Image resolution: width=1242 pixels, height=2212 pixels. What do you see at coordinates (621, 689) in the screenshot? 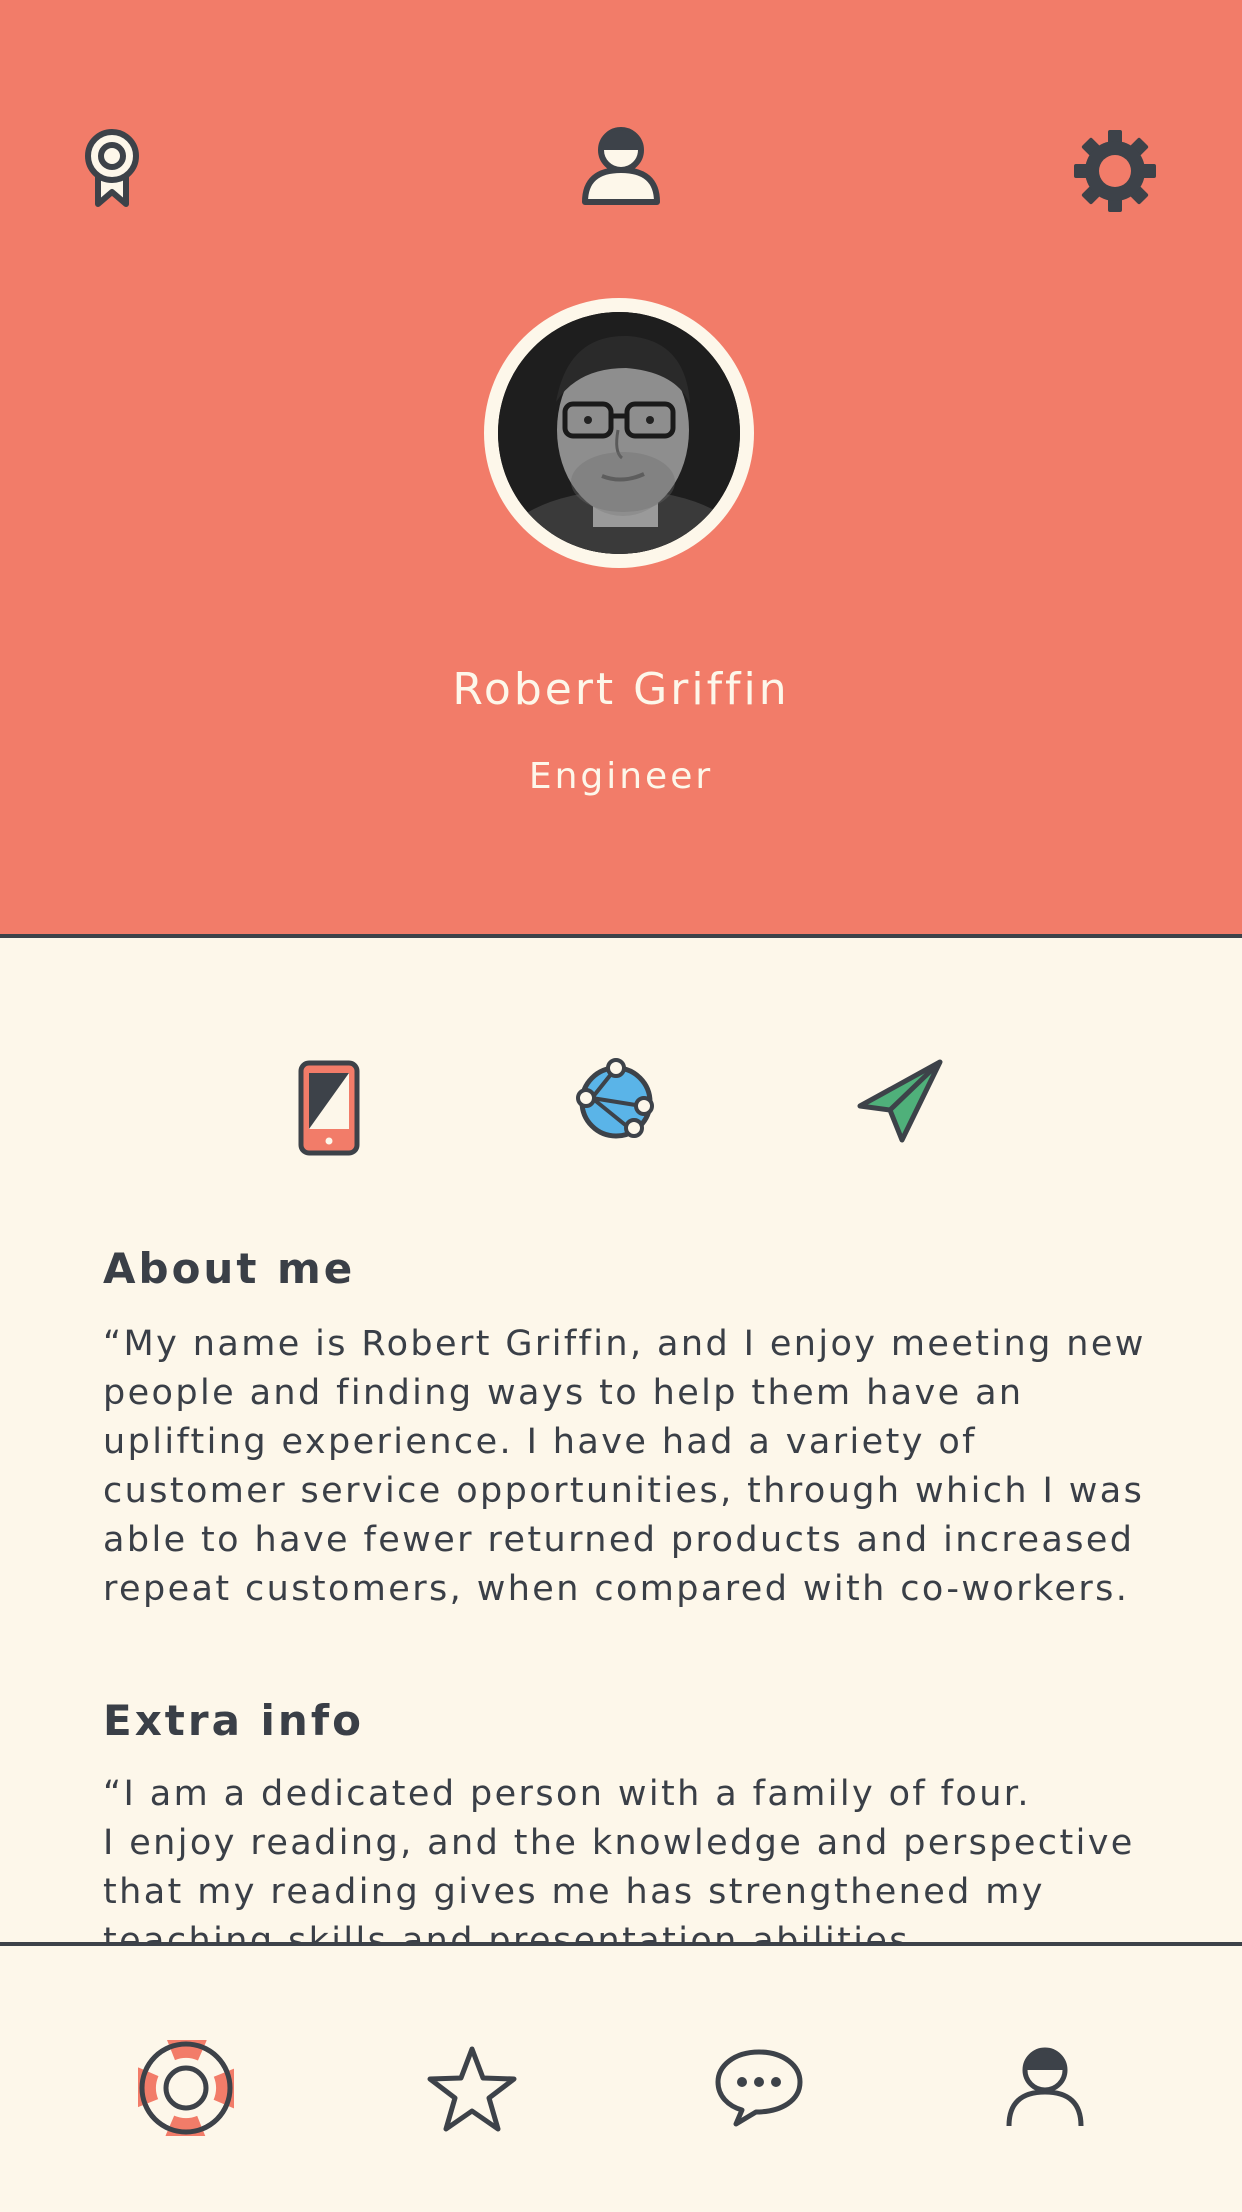
I see `profile-name: Robert Griffin` at bounding box center [621, 689].